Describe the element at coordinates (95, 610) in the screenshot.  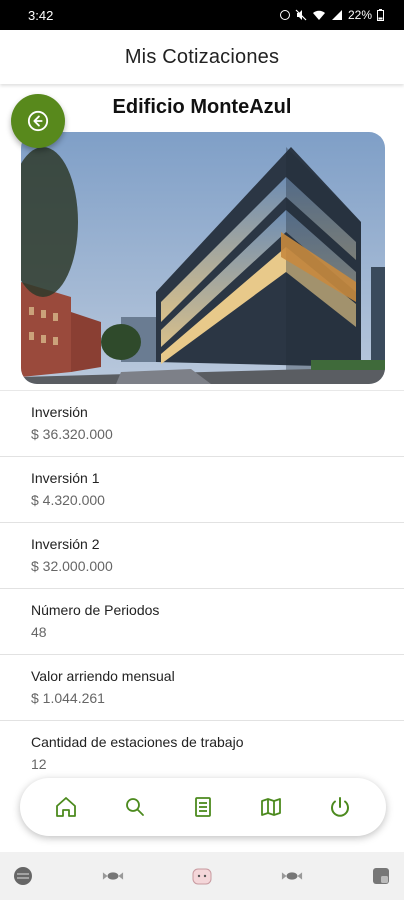
I see `detail-label: Número de Periodos` at that location.